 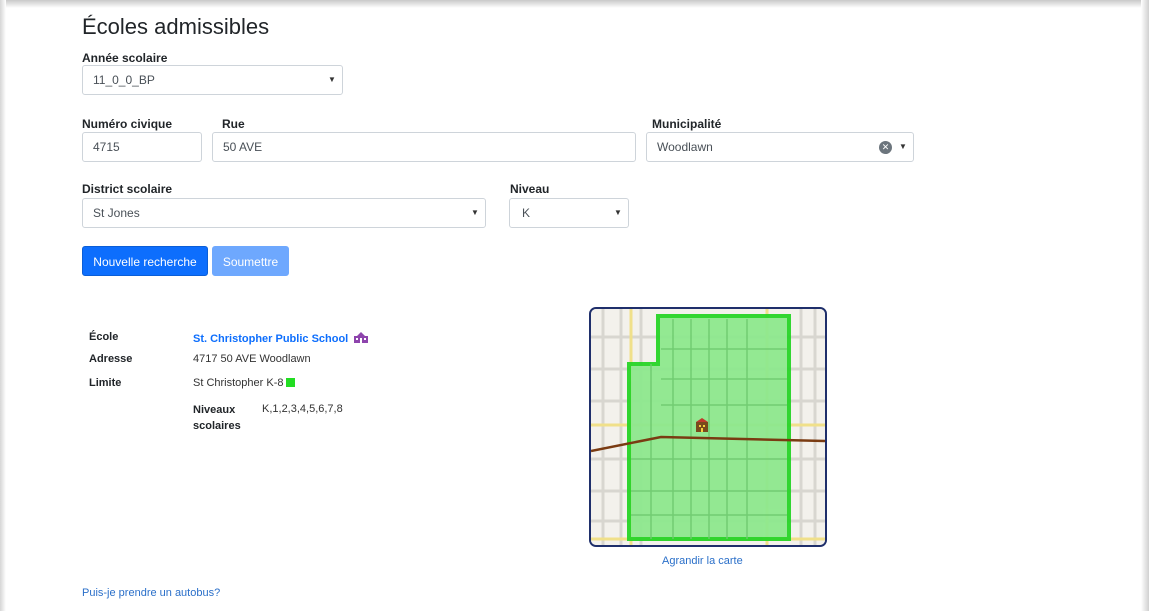 I want to click on clear-icon: ✕, so click(x=885, y=147).